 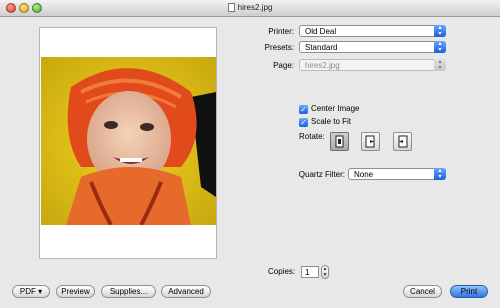 What do you see at coordinates (364, 174) in the screenshot?
I see `quartz-filter-value: None` at bounding box center [364, 174].